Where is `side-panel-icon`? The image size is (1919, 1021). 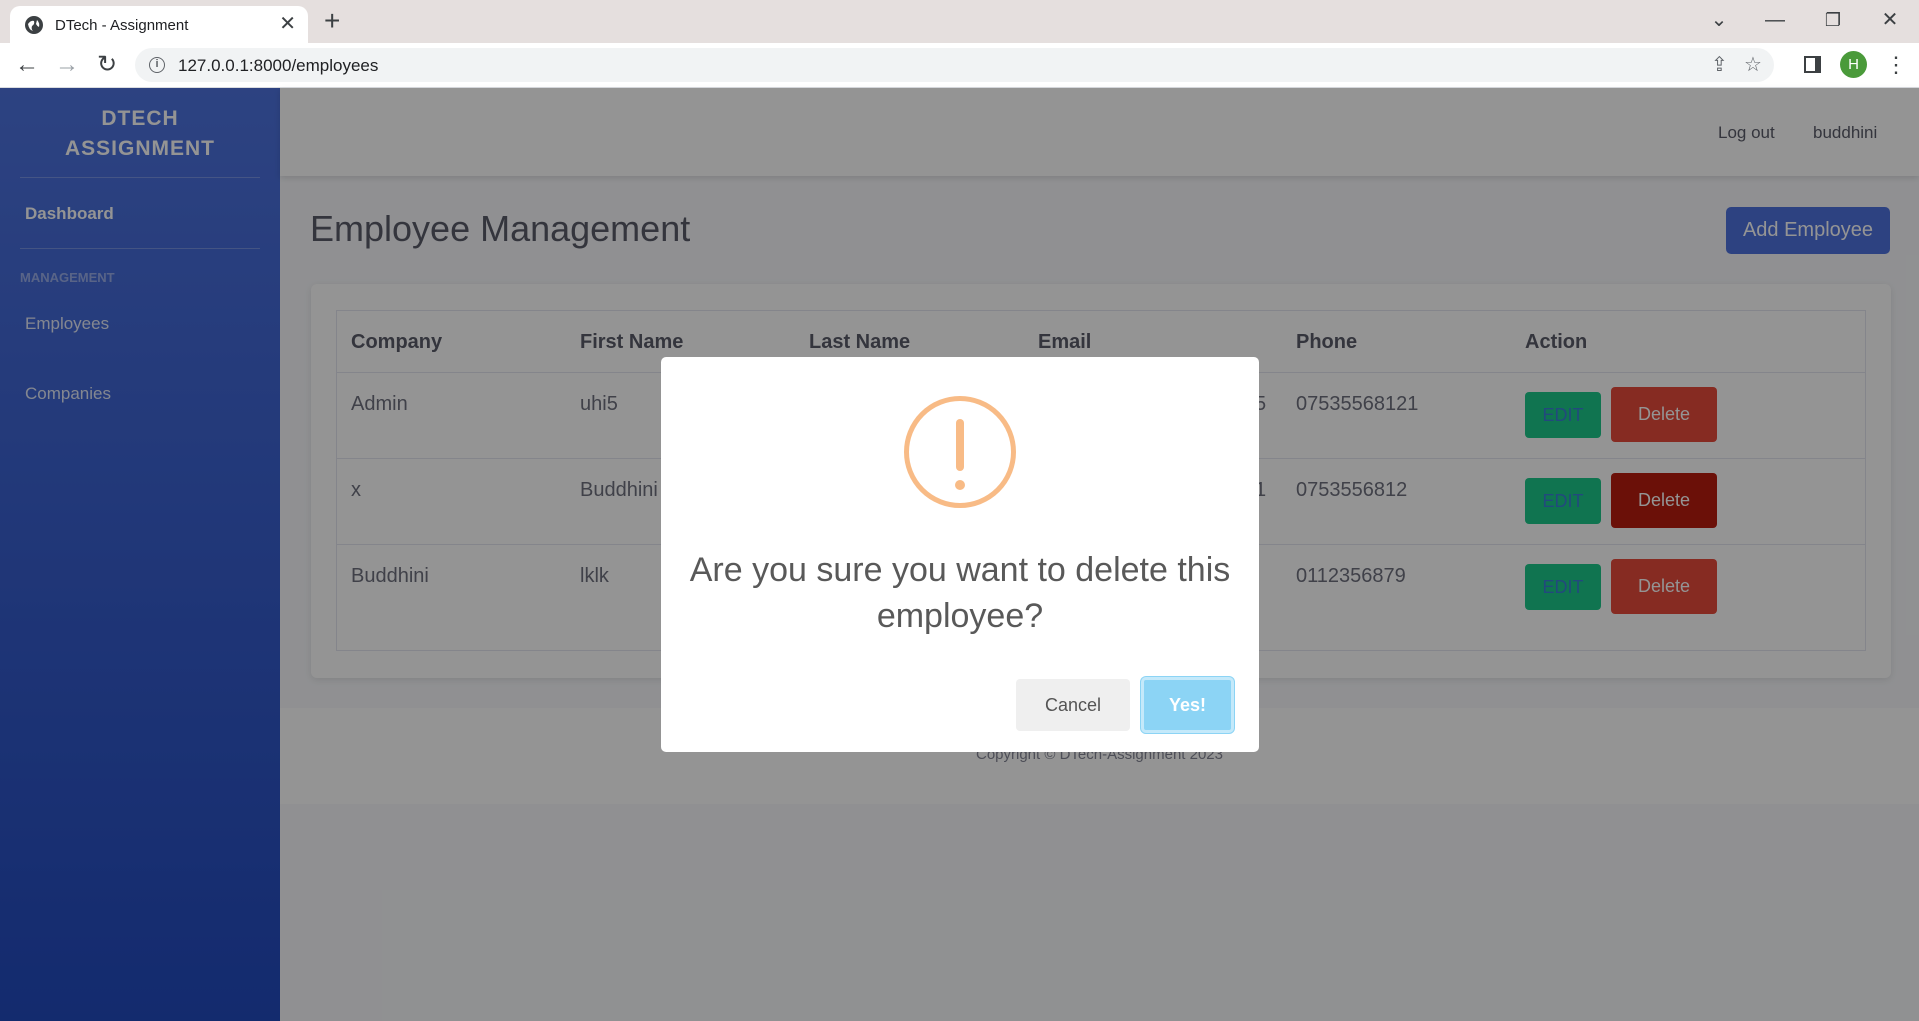 side-panel-icon is located at coordinates (1812, 64).